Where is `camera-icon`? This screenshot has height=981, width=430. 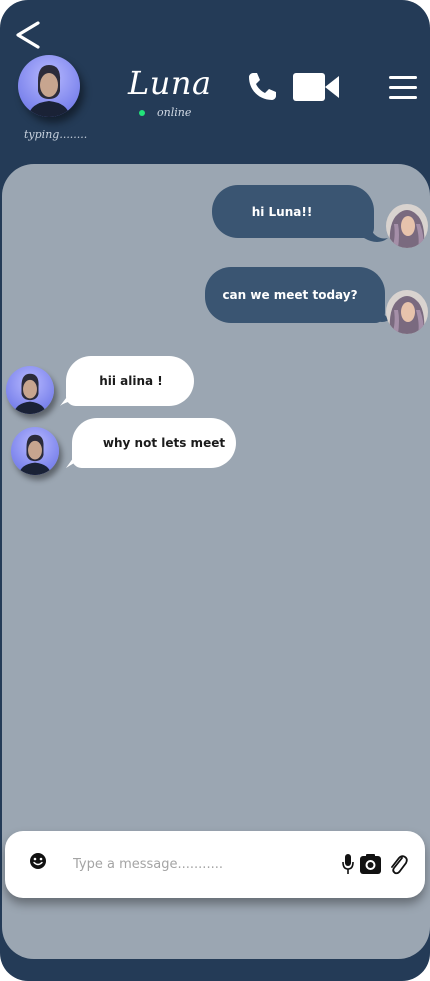 camera-icon is located at coordinates (370, 864).